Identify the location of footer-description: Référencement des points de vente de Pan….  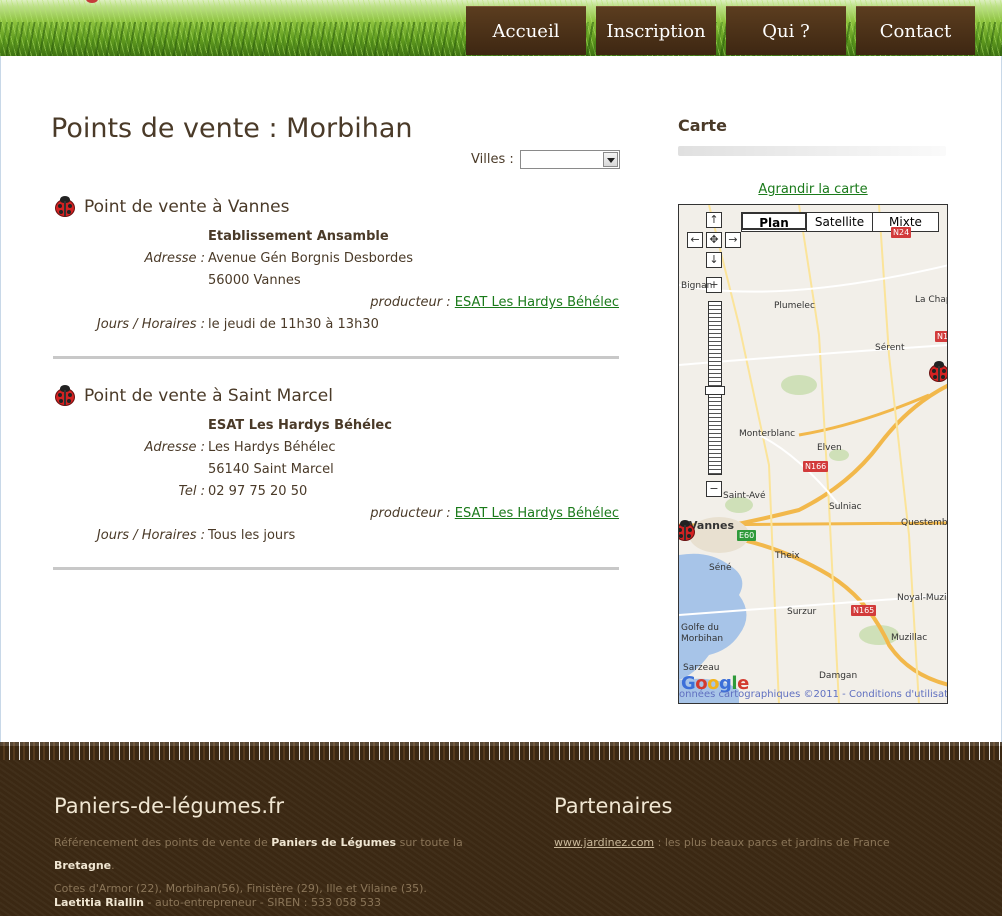
(289, 865).